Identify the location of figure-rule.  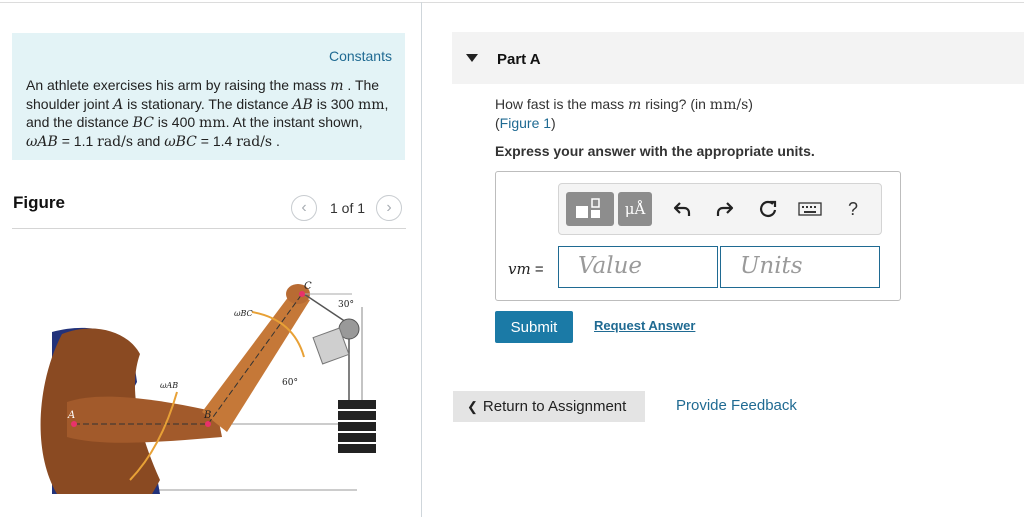
(209, 228).